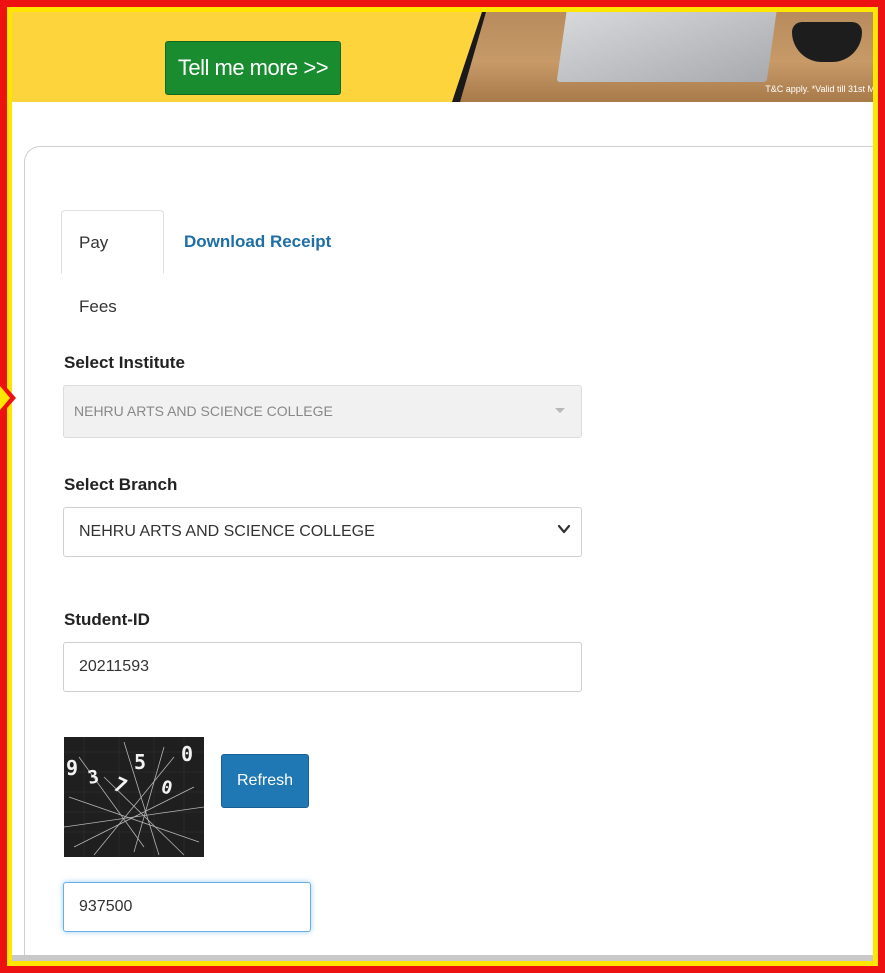  What do you see at coordinates (819, 89) in the screenshot?
I see `banner-terms: T&C apply. *Valid till 31st Ma` at bounding box center [819, 89].